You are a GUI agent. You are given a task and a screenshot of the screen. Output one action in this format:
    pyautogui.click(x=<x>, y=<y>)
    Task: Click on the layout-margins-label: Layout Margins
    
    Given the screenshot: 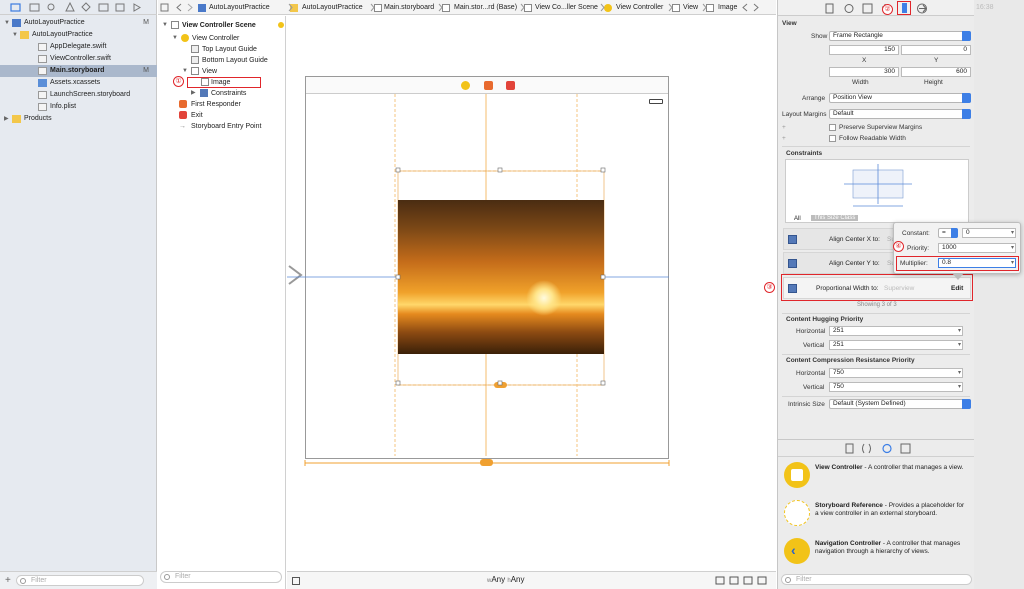 What is the action you would take?
    pyautogui.click(x=804, y=114)
    